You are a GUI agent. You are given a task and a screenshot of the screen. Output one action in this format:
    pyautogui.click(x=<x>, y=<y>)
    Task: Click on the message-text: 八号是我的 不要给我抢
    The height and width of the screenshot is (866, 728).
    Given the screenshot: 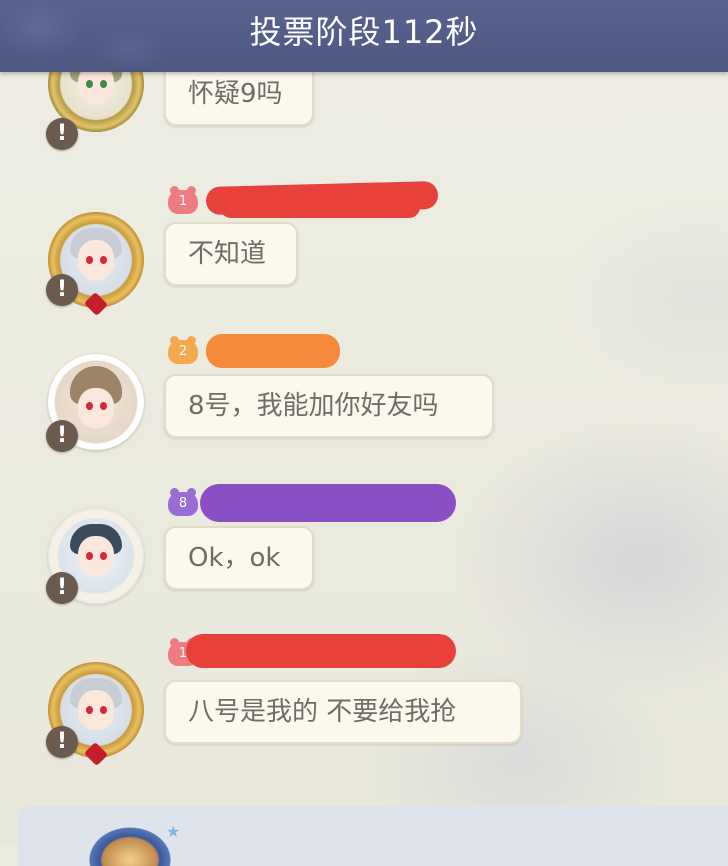 What is the action you would take?
    pyautogui.click(x=322, y=712)
    